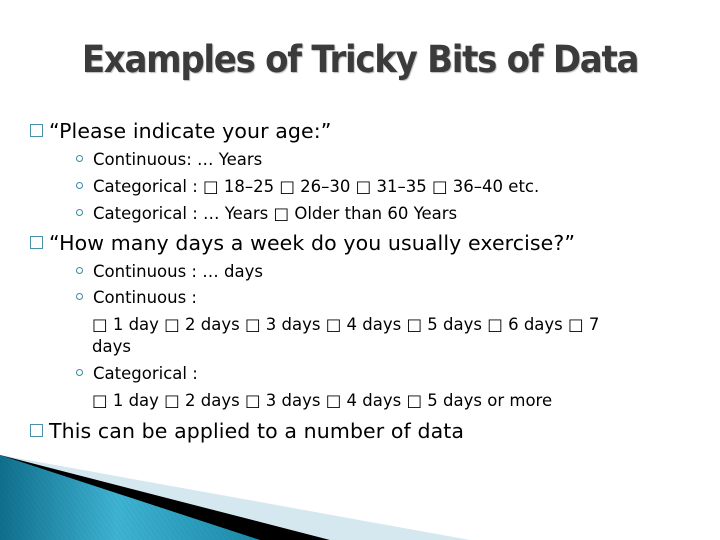 This screenshot has height=540, width=720. I want to click on bullet-applied-note: This can be applied to a number of data, so click(247, 431).